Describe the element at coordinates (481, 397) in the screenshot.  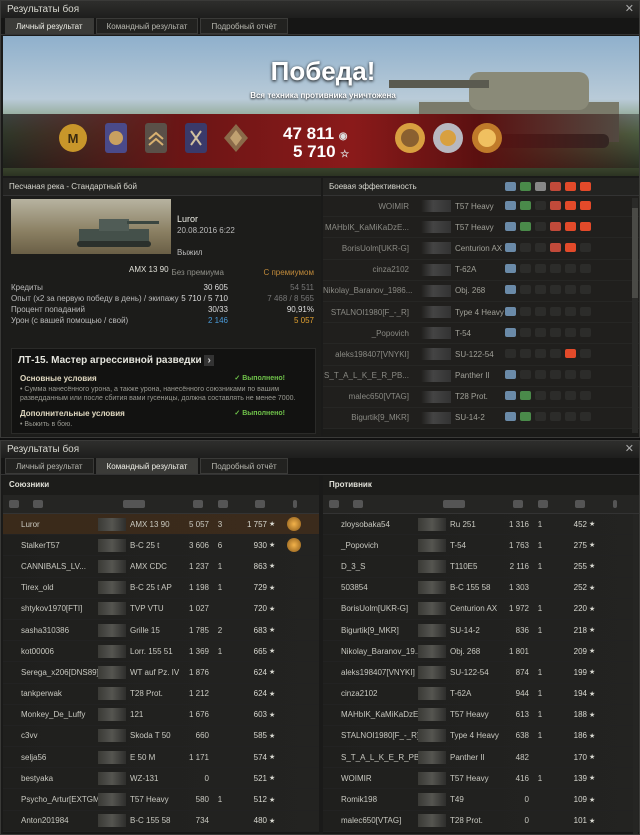
I see `effectiveness-row: malec650[VTAG] T28 Prot.` at that location.